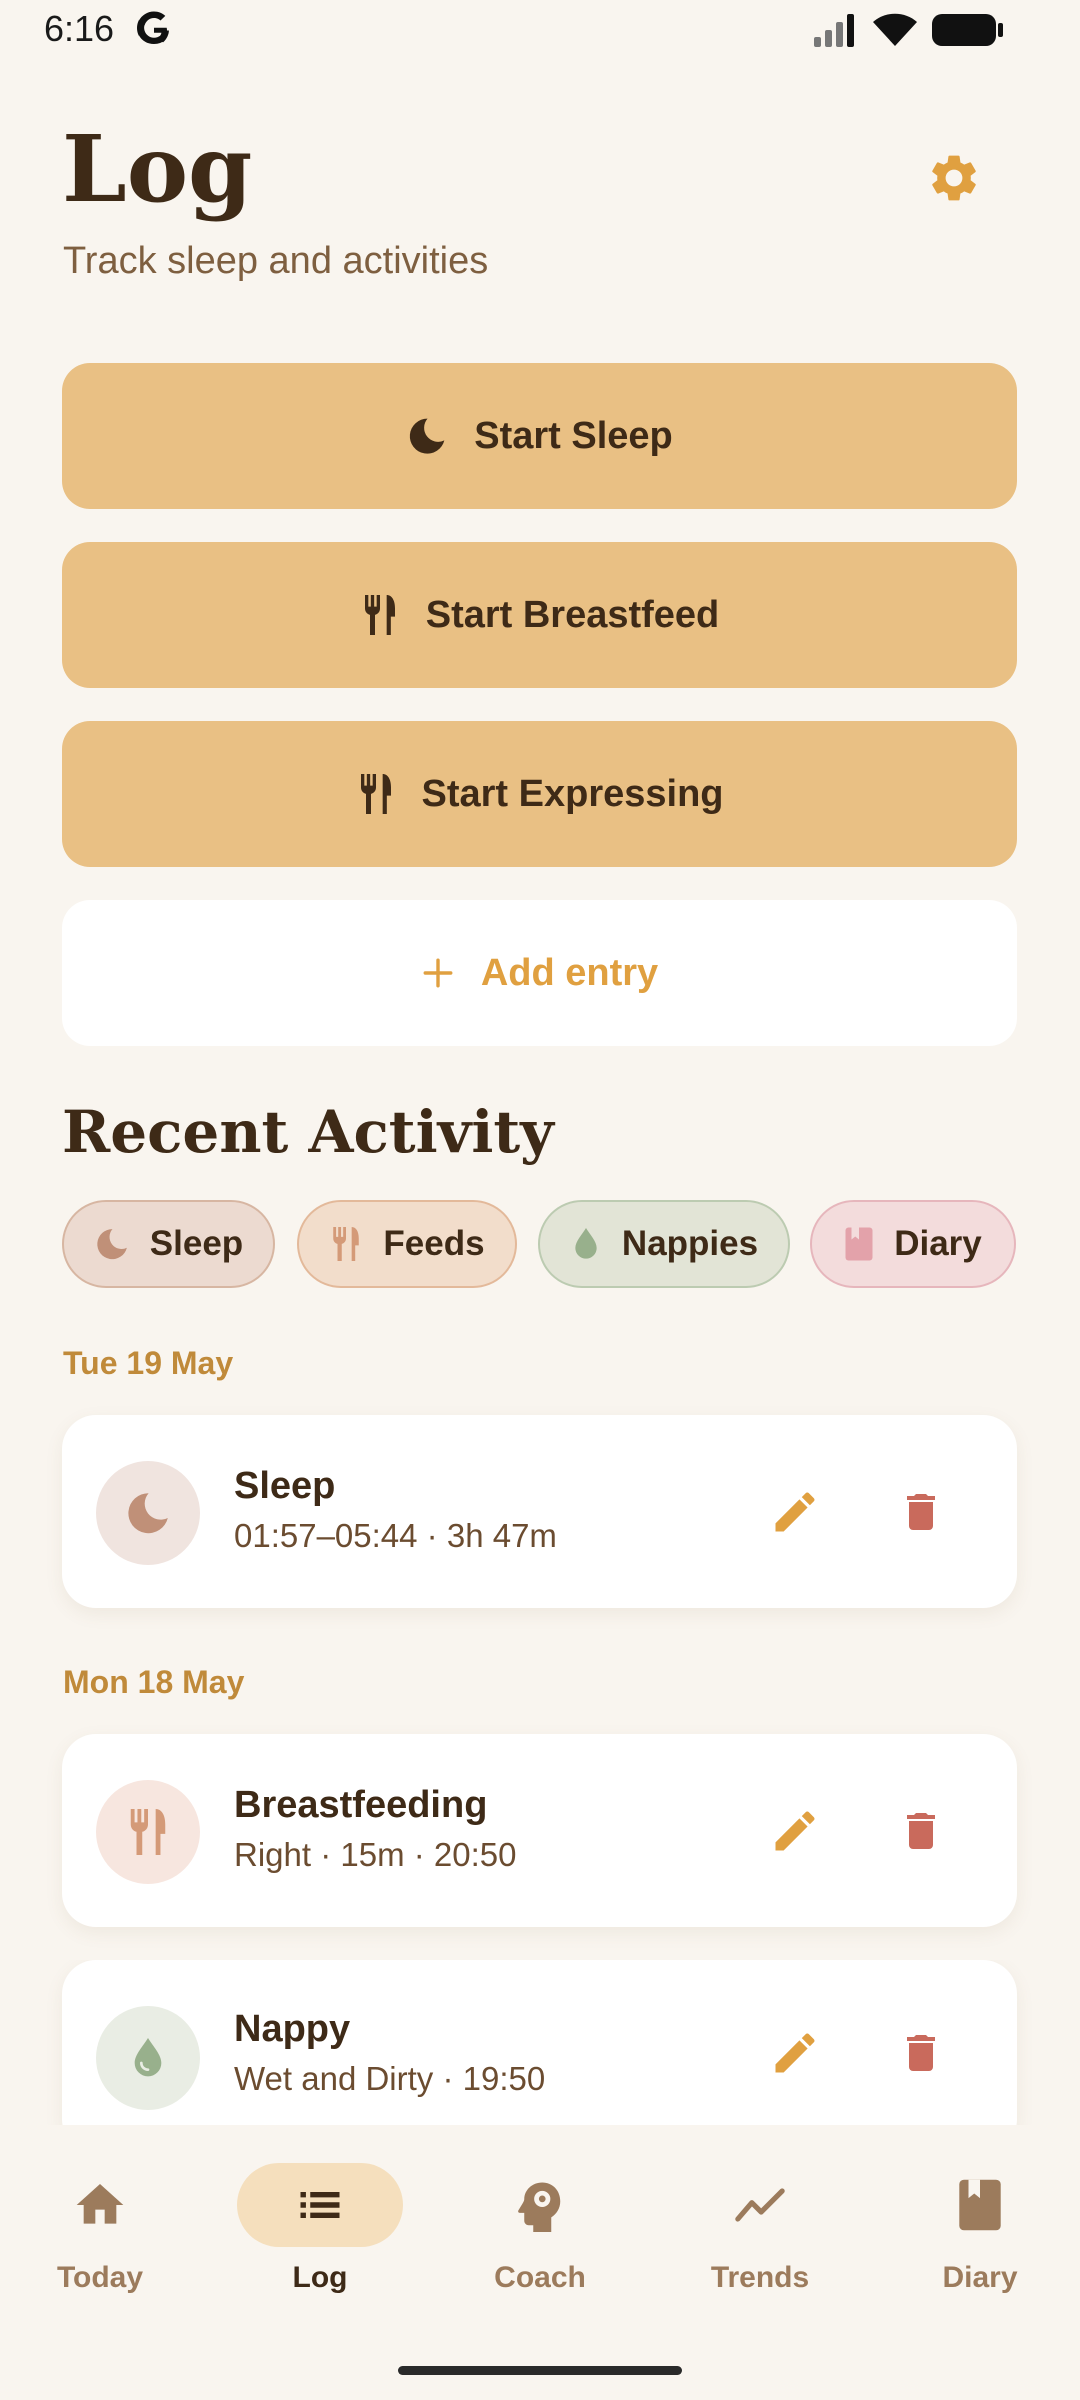 This screenshot has width=1080, height=2400. Describe the element at coordinates (967, 30) in the screenshot. I see `battery-icon` at that location.